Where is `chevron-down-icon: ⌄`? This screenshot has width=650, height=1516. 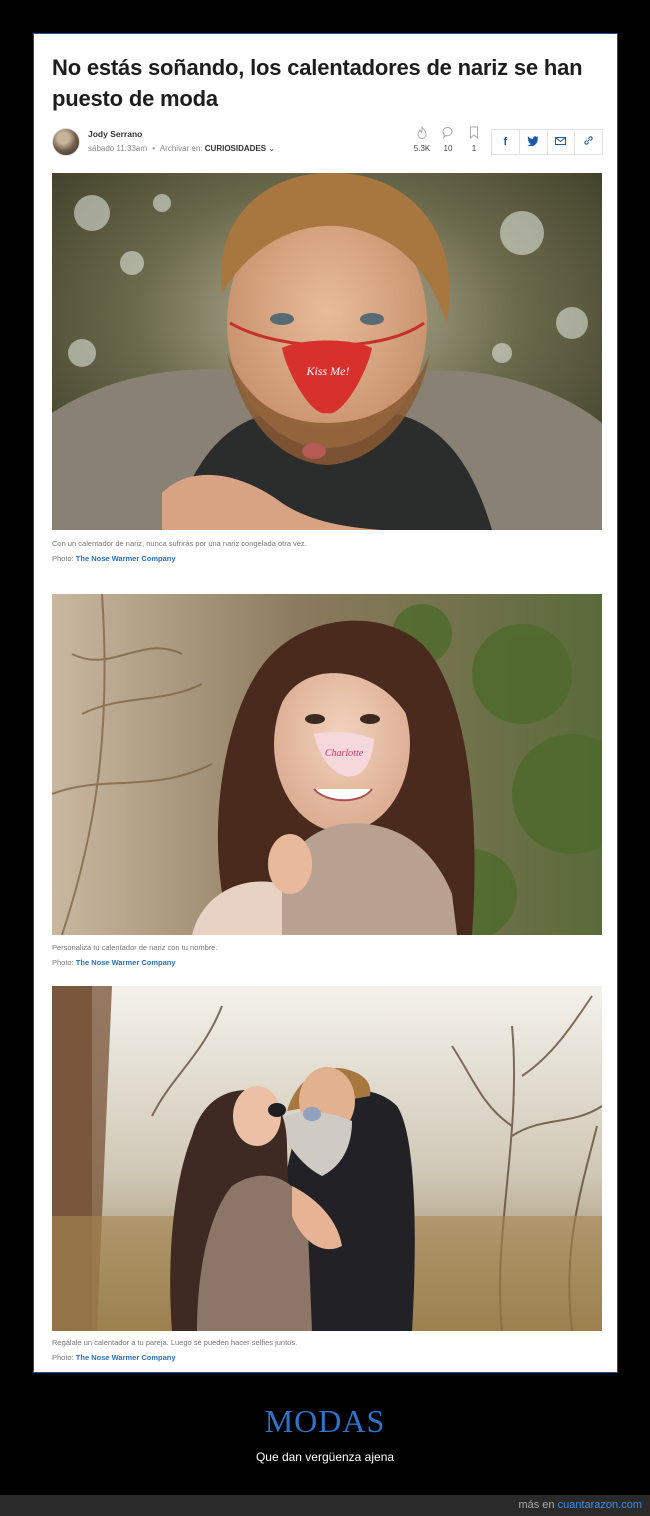
chevron-down-icon: ⌄ is located at coordinates (271, 148).